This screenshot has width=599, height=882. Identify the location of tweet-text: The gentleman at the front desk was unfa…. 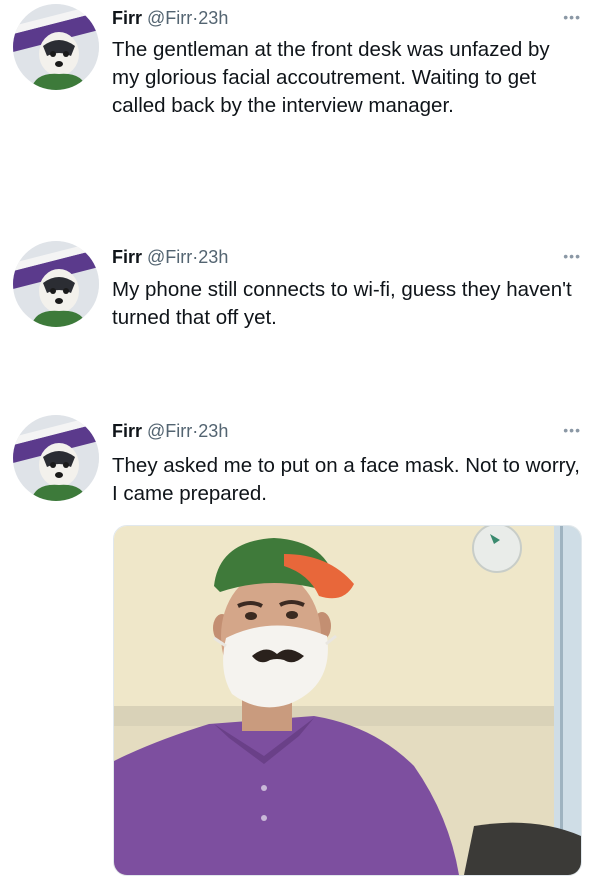
(331, 77).